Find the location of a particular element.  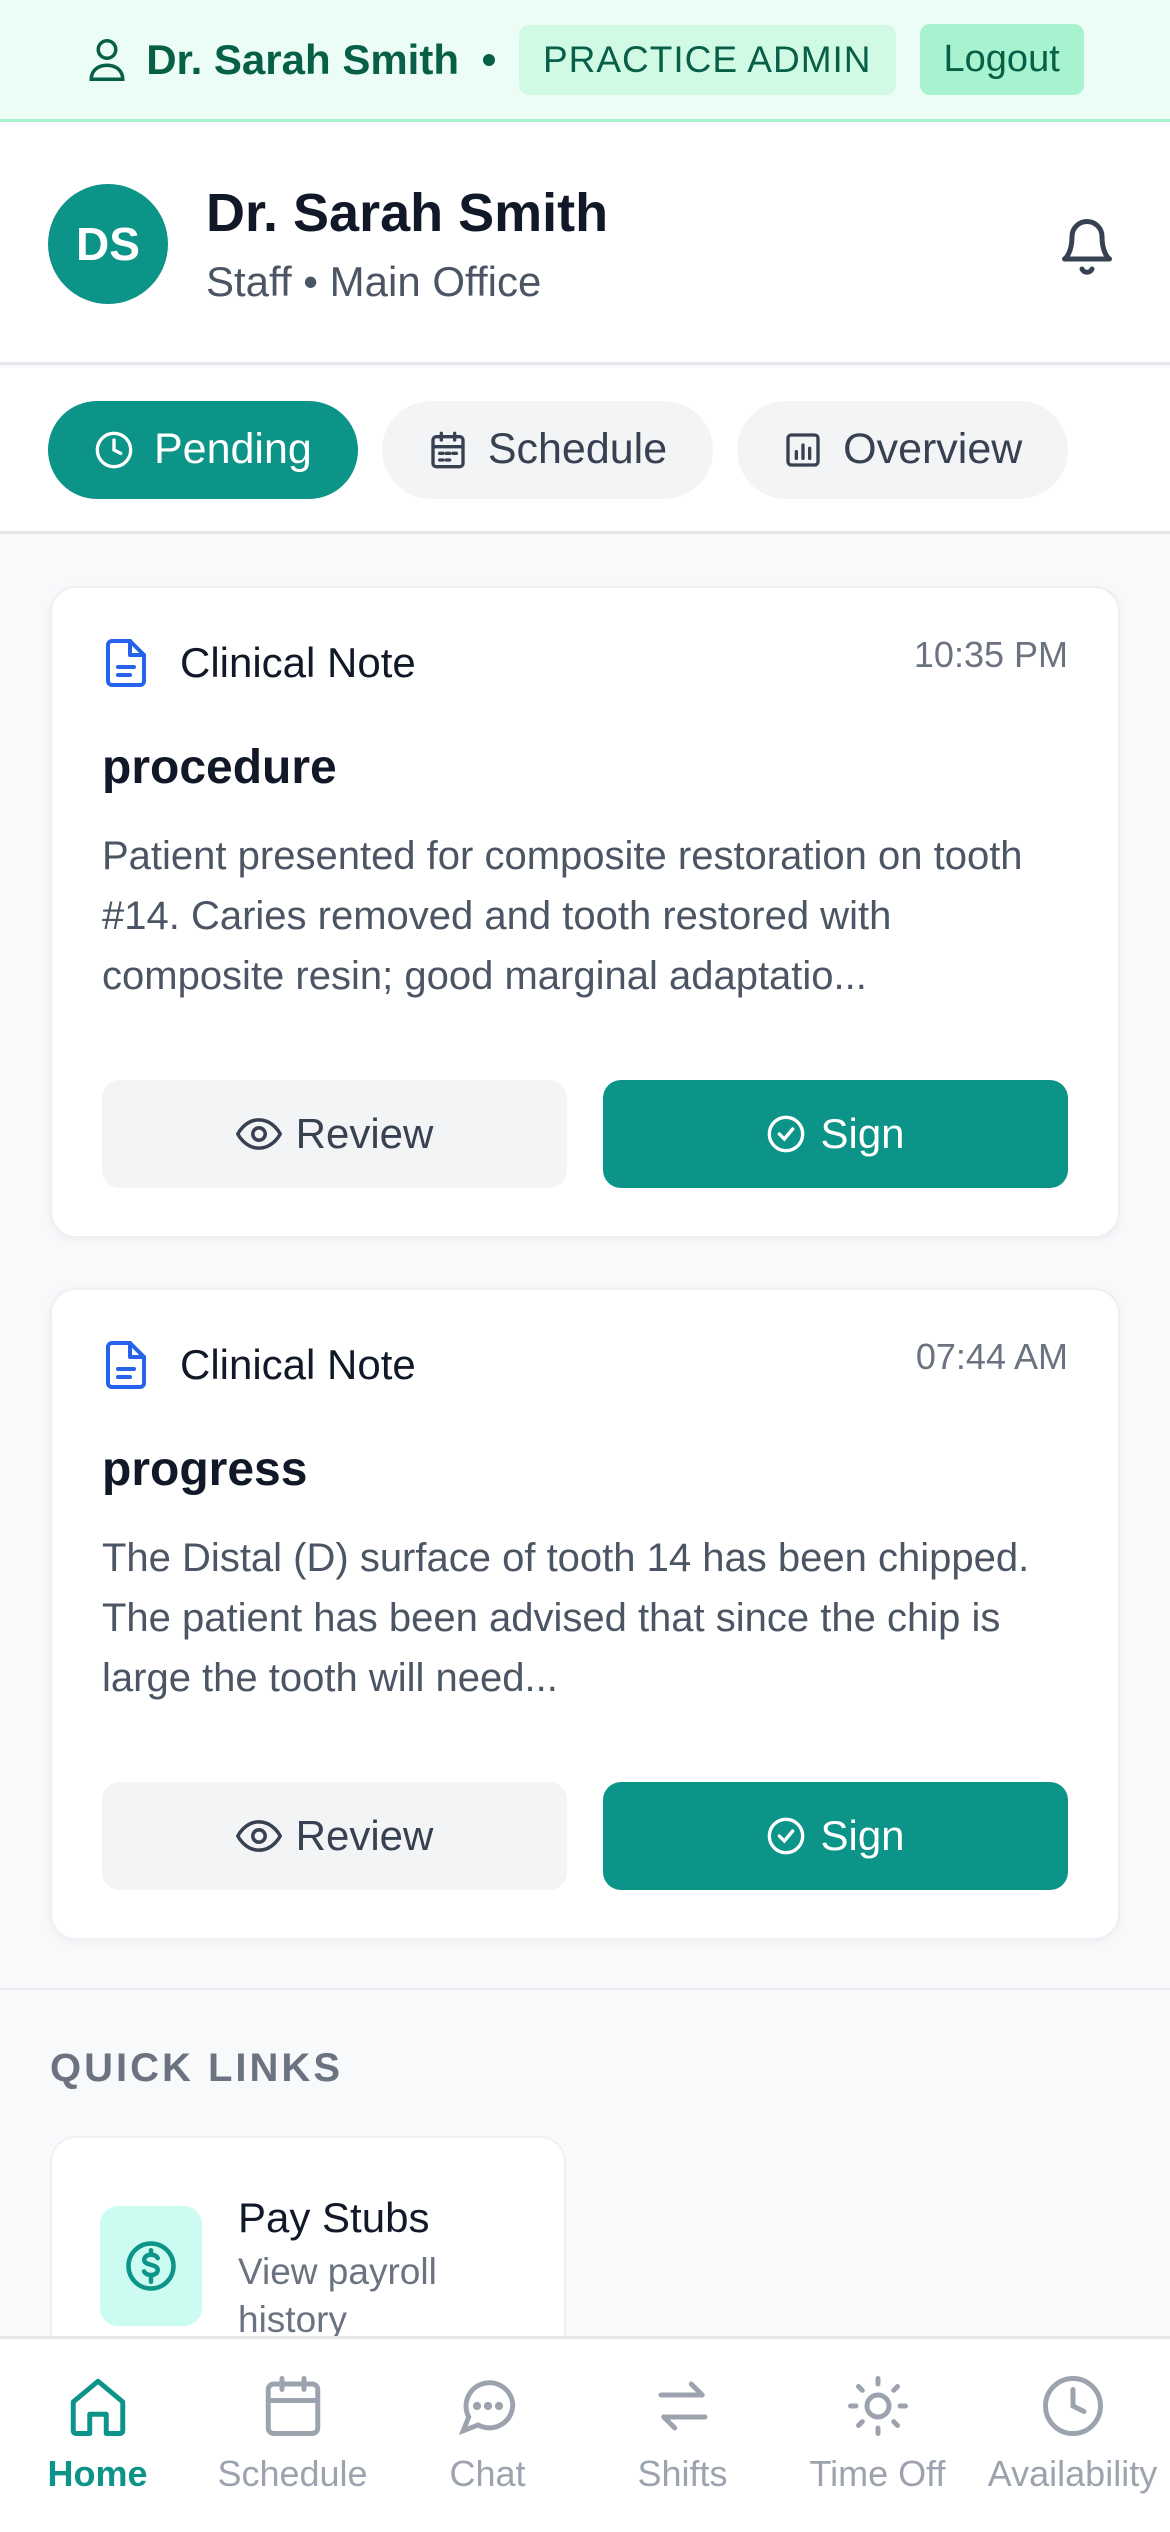

nav-label: Time Off is located at coordinates (877, 2473).